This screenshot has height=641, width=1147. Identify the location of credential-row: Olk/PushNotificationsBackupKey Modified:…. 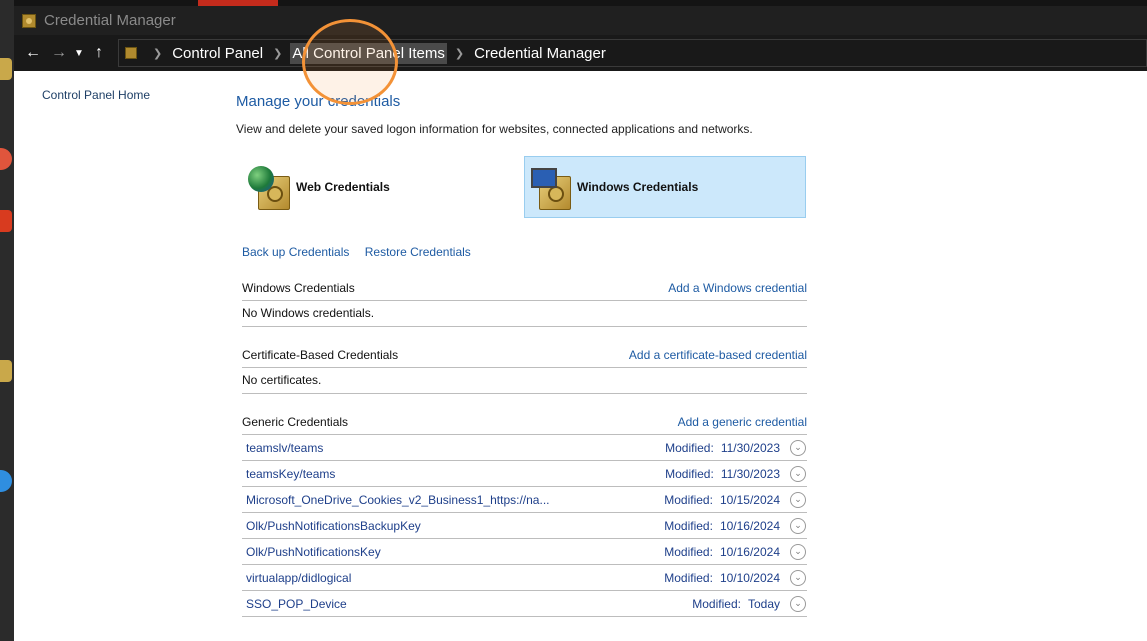
(524, 526).